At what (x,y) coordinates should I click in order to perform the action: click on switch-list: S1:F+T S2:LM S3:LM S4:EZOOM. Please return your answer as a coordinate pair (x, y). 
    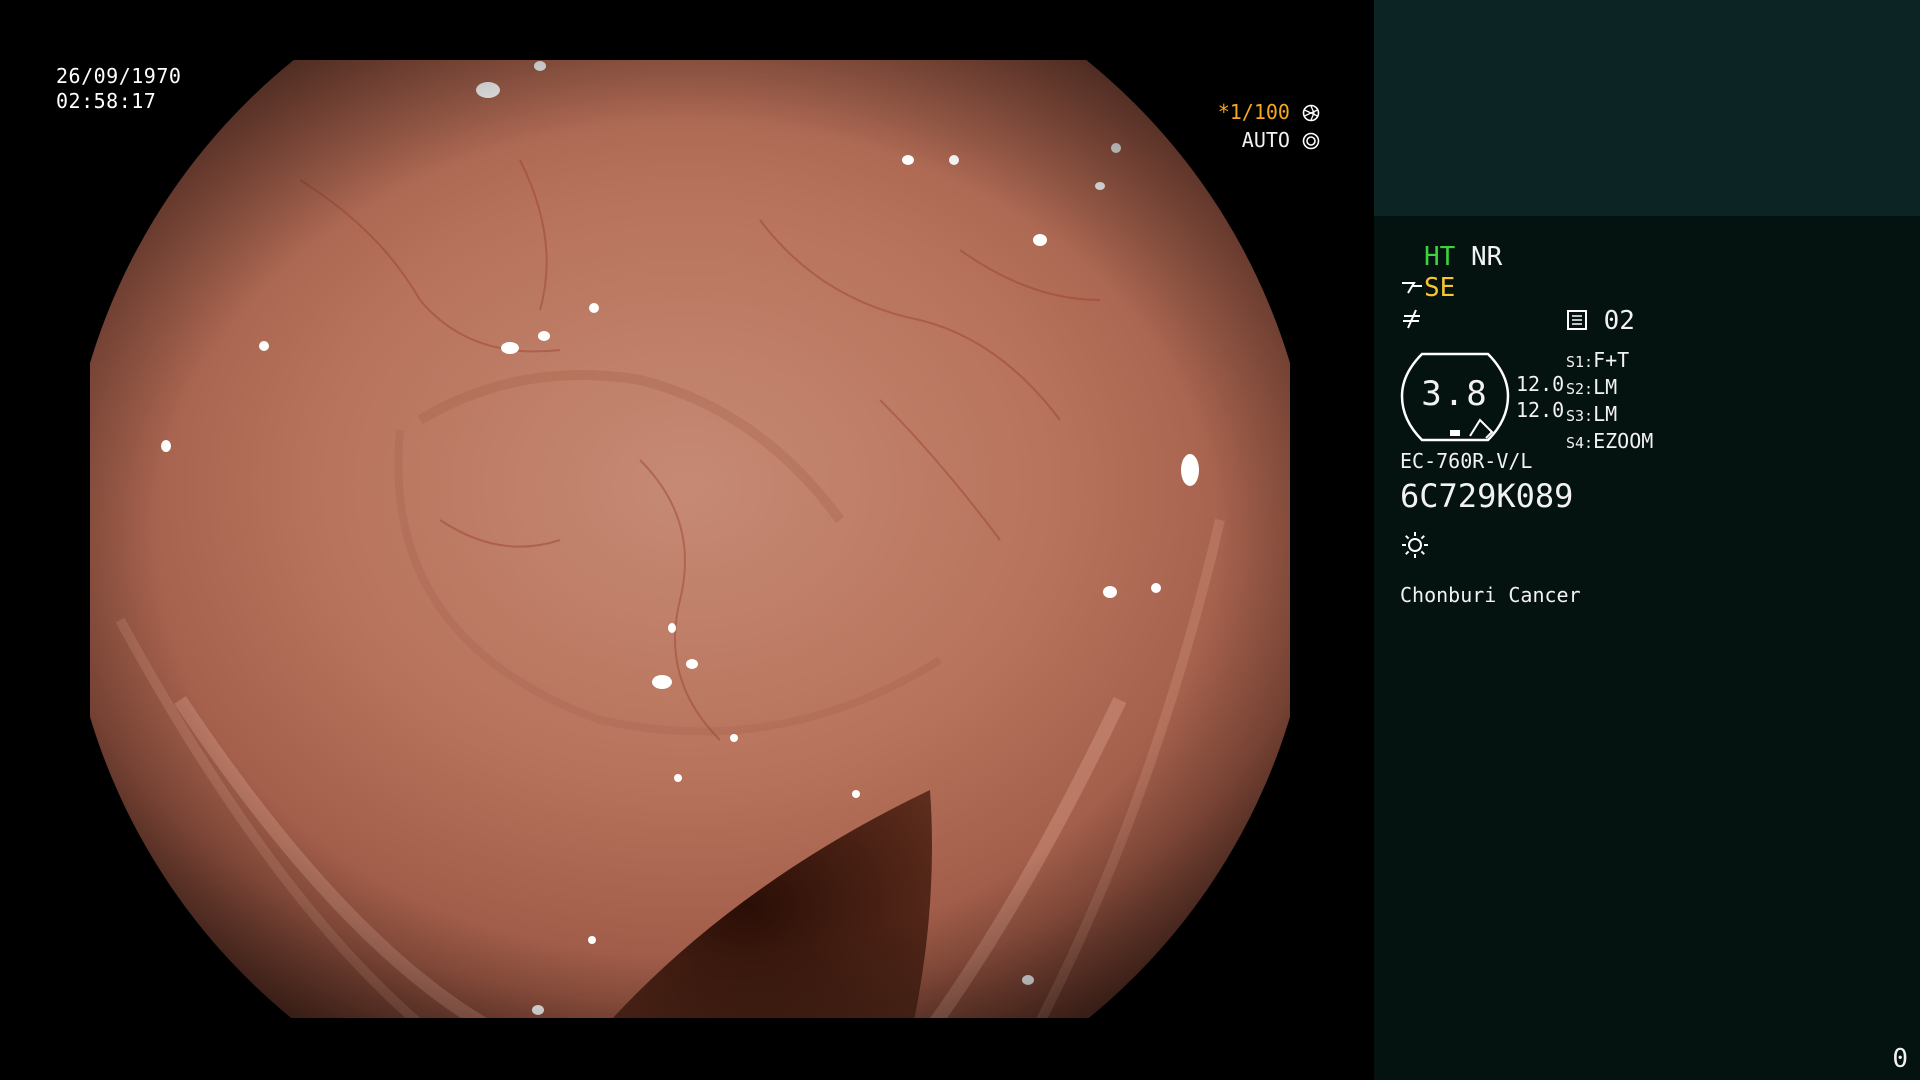
    Looking at the image, I should click on (1609, 402).